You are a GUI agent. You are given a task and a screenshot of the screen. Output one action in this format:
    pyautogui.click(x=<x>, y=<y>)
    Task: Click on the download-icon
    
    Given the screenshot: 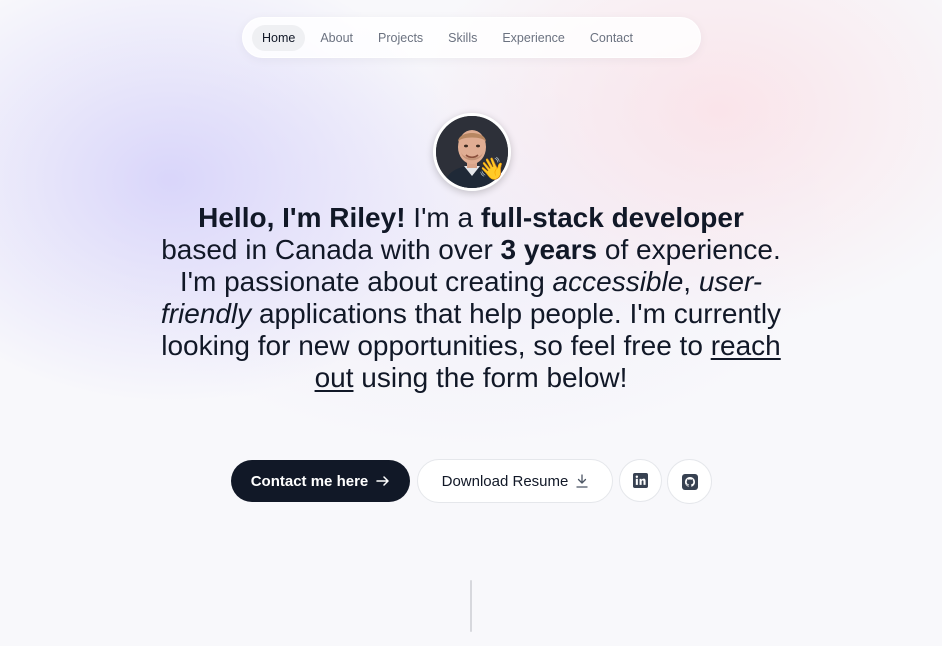 What is the action you would take?
    pyautogui.click(x=582, y=481)
    